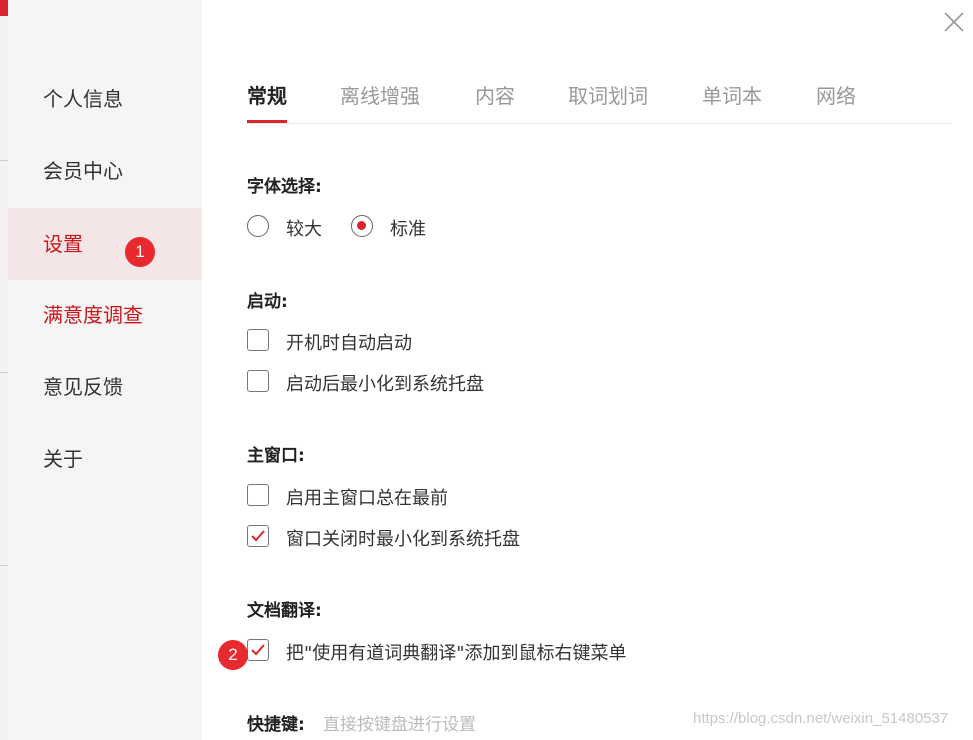 Image resolution: width=973 pixels, height=740 pixels. What do you see at coordinates (836, 101) in the screenshot?
I see `tab-network: 网络` at bounding box center [836, 101].